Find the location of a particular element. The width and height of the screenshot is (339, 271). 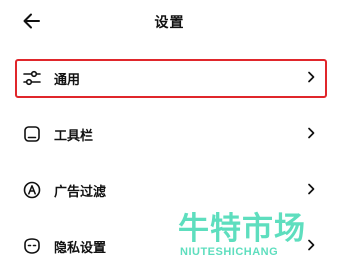

ad-filter-icon is located at coordinates (32, 190).